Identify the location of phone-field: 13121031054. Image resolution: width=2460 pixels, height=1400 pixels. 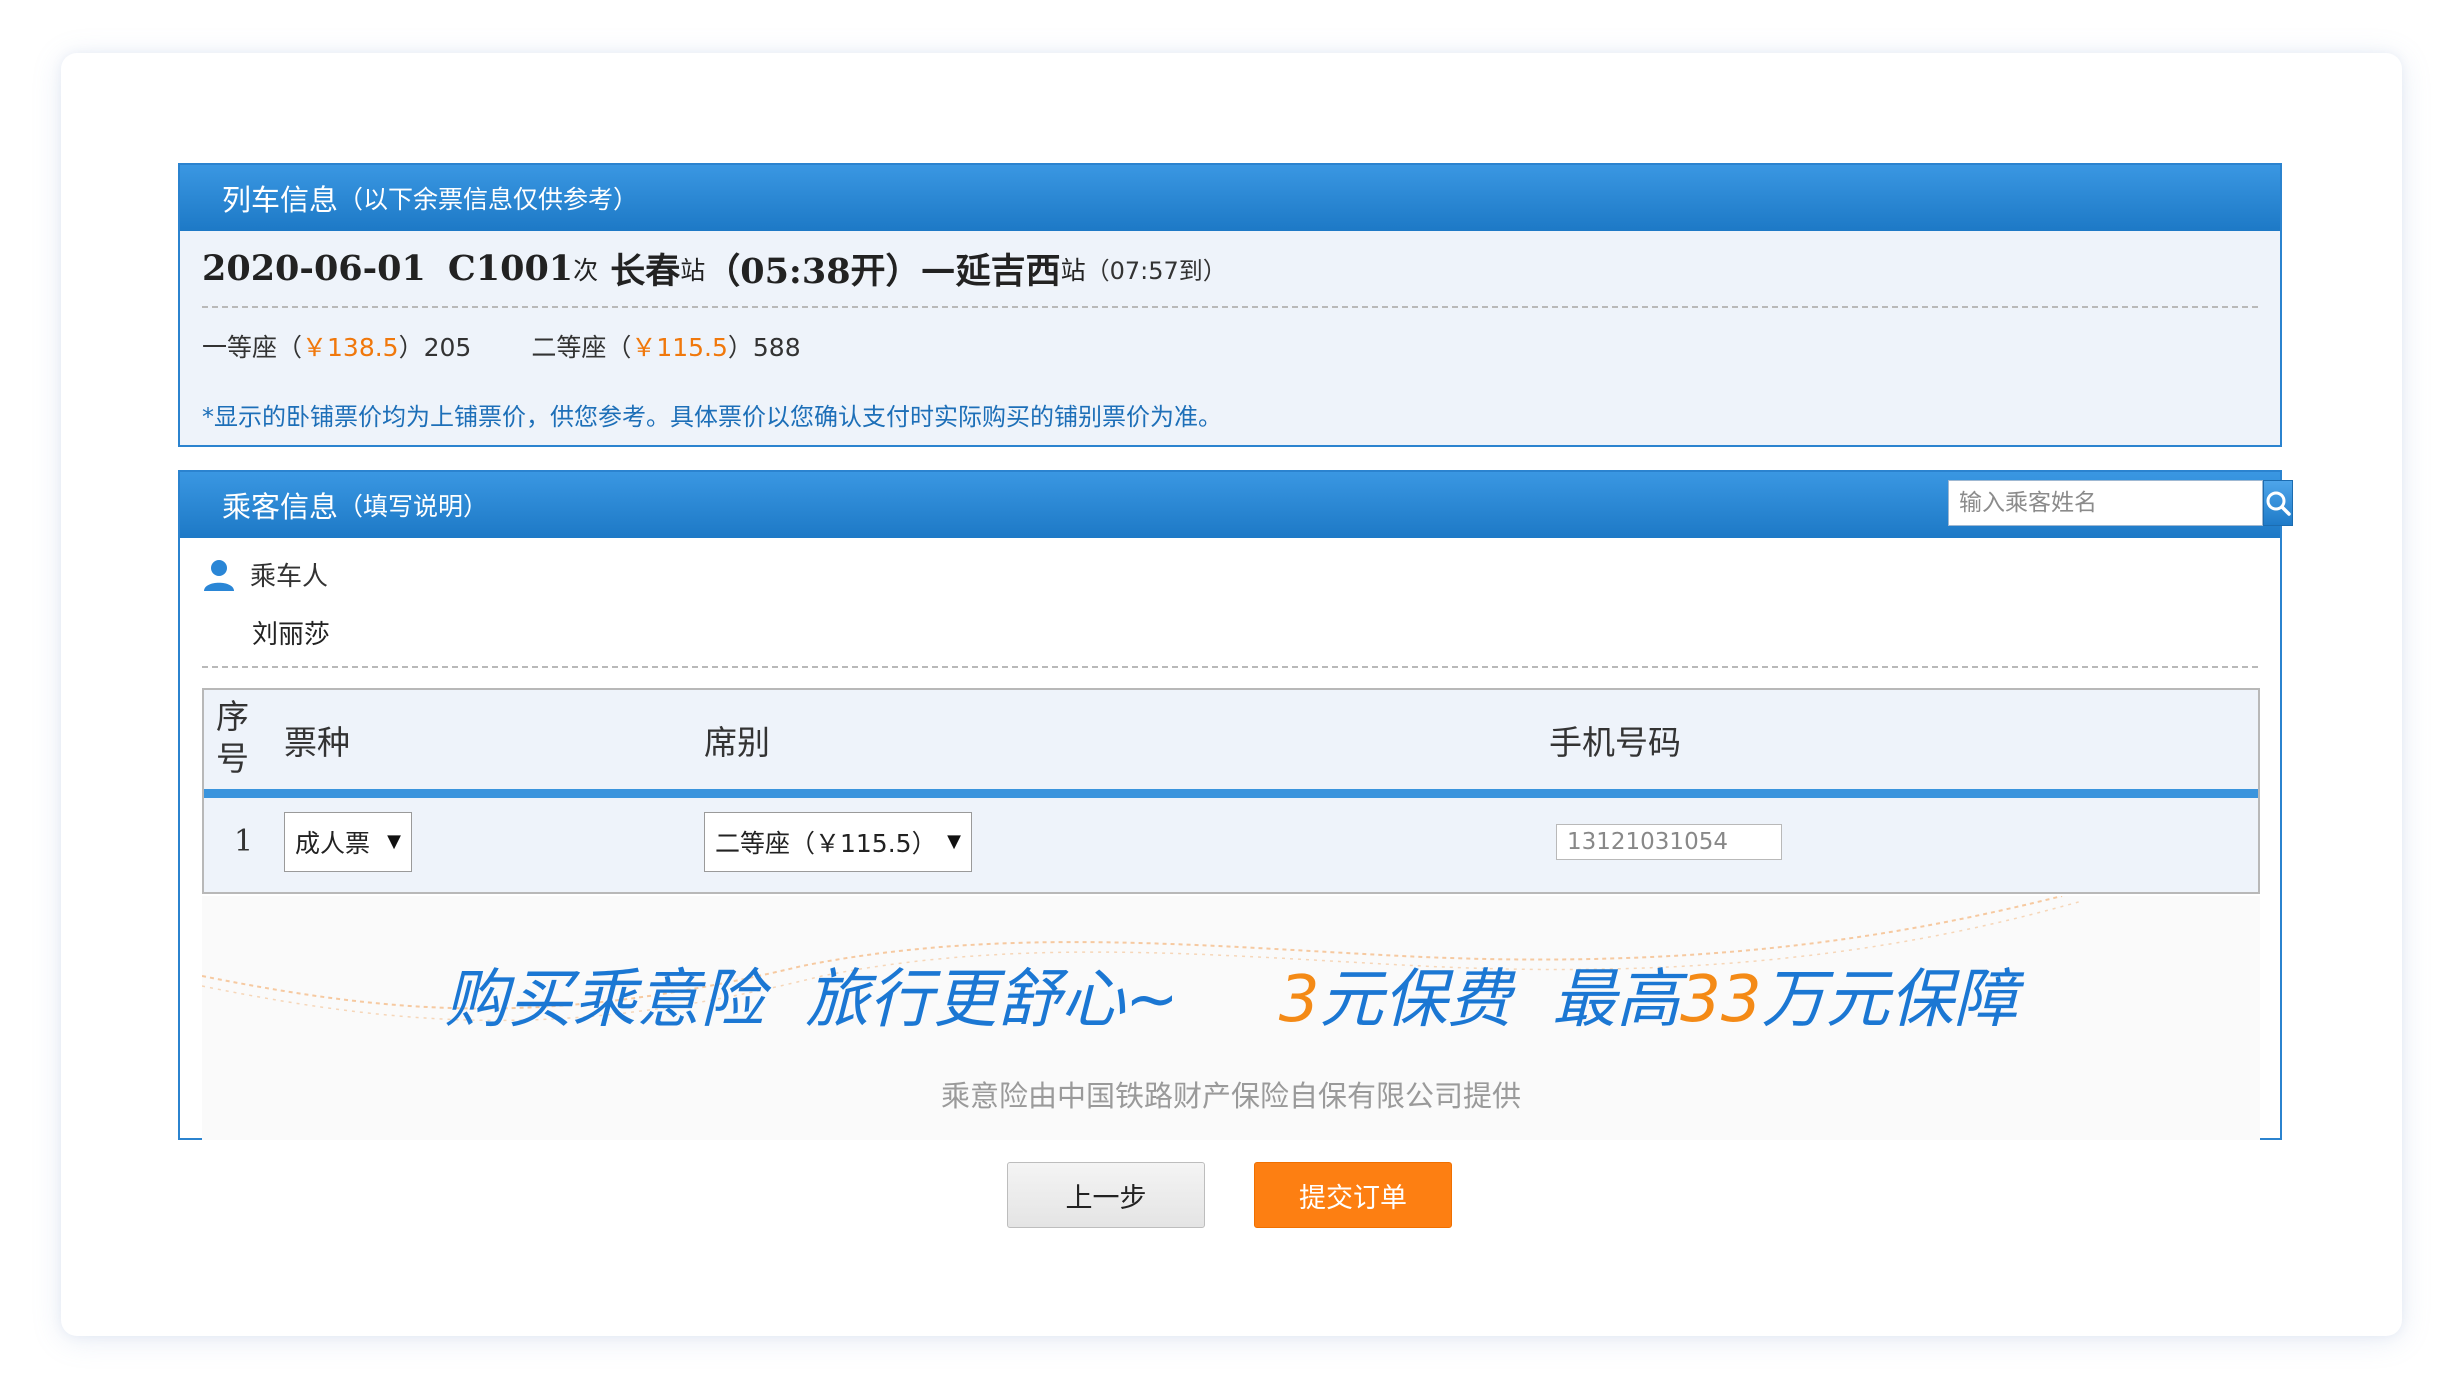
(1669, 841).